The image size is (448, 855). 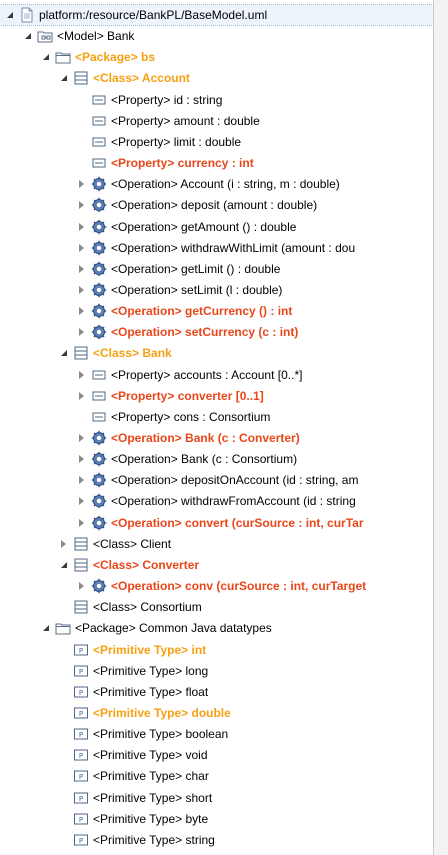 I want to click on tree-row: platform:/resource/BankPL/BaseModel.uml, so click(x=216, y=15).